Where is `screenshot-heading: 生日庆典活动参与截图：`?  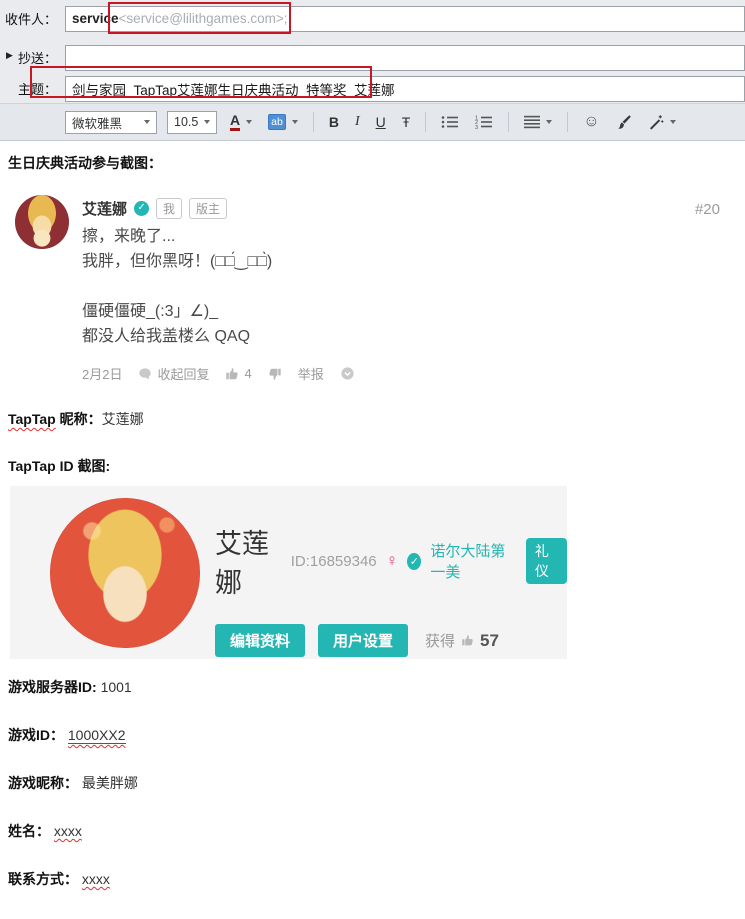
screenshot-heading: 生日庆典活动参与截图： is located at coordinates (85, 163).